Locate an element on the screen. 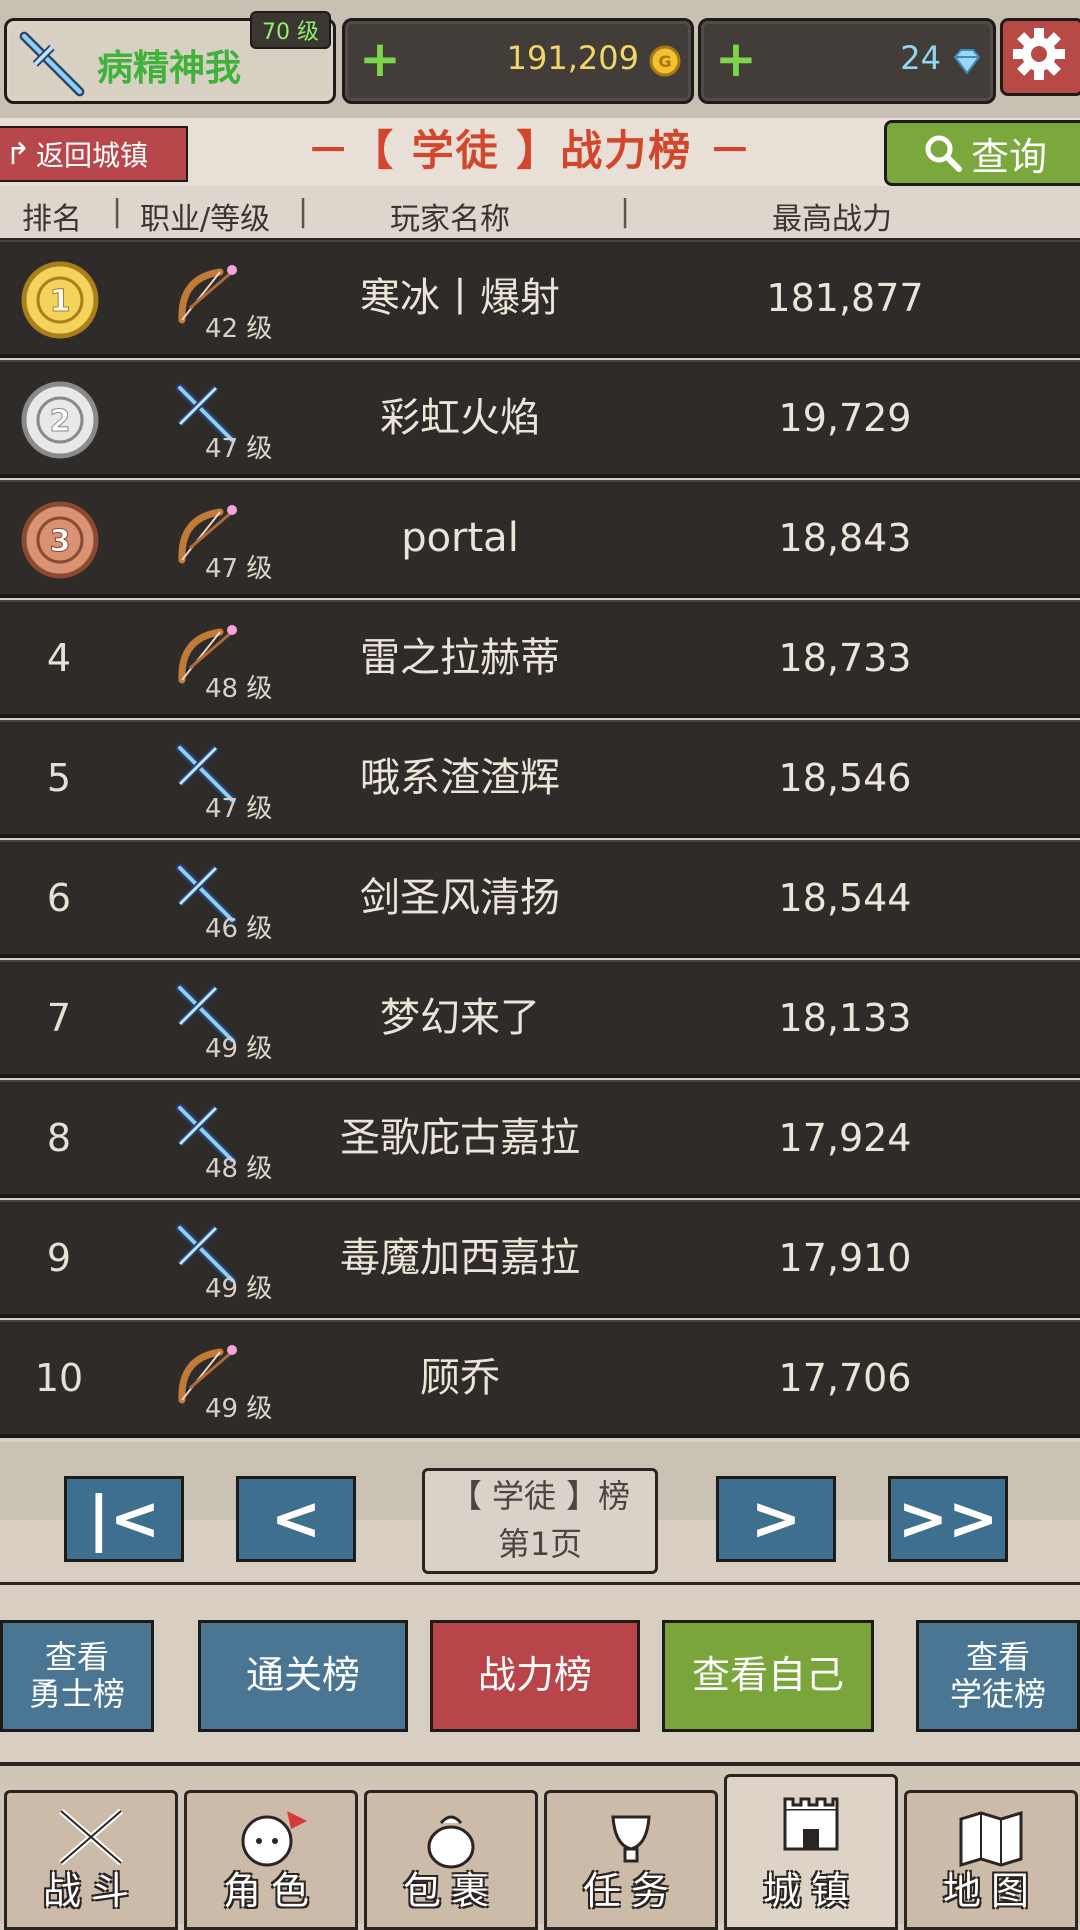 The image size is (1080, 1930). nav-label: 城镇 is located at coordinates (810, 1891).